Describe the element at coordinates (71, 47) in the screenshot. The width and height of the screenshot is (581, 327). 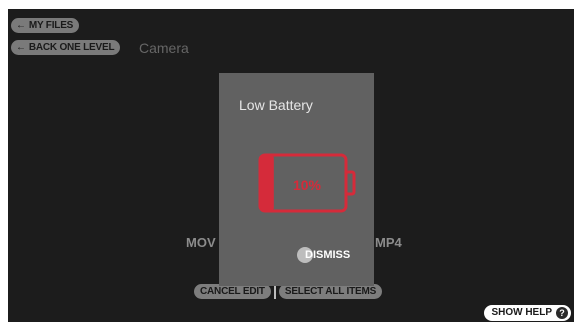
I see `back-one-level-label: BACK ONE LEVEL` at that location.